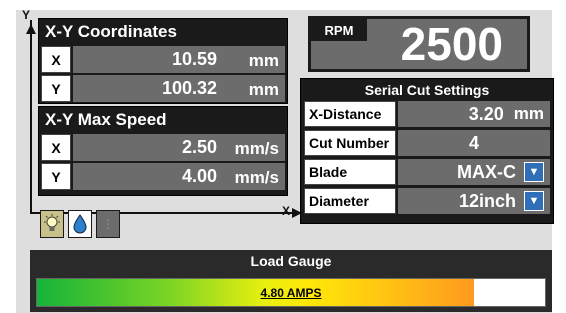 Image resolution: width=566 pixels, height=313 pixels. I want to click on y-axis-line, so click(31, 117).